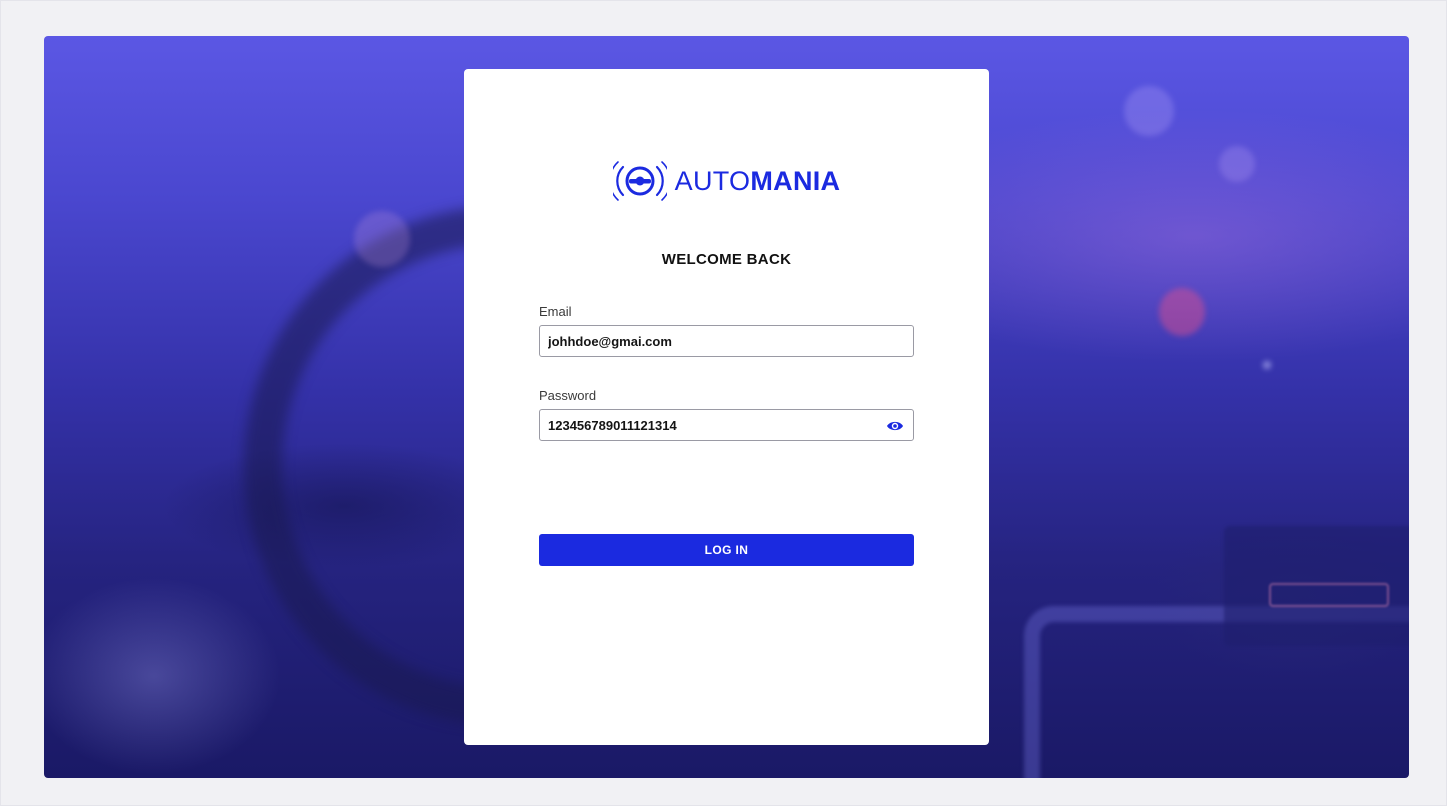  I want to click on show-password-button, so click(895, 426).